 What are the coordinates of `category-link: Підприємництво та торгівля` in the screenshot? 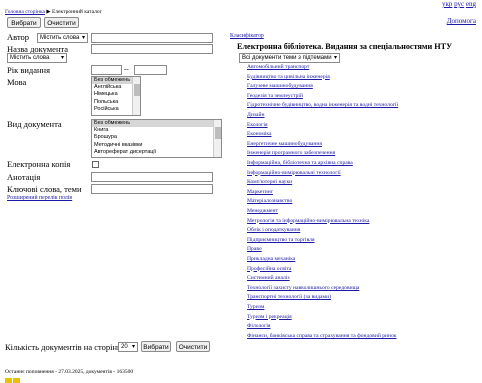 It's located at (281, 240).